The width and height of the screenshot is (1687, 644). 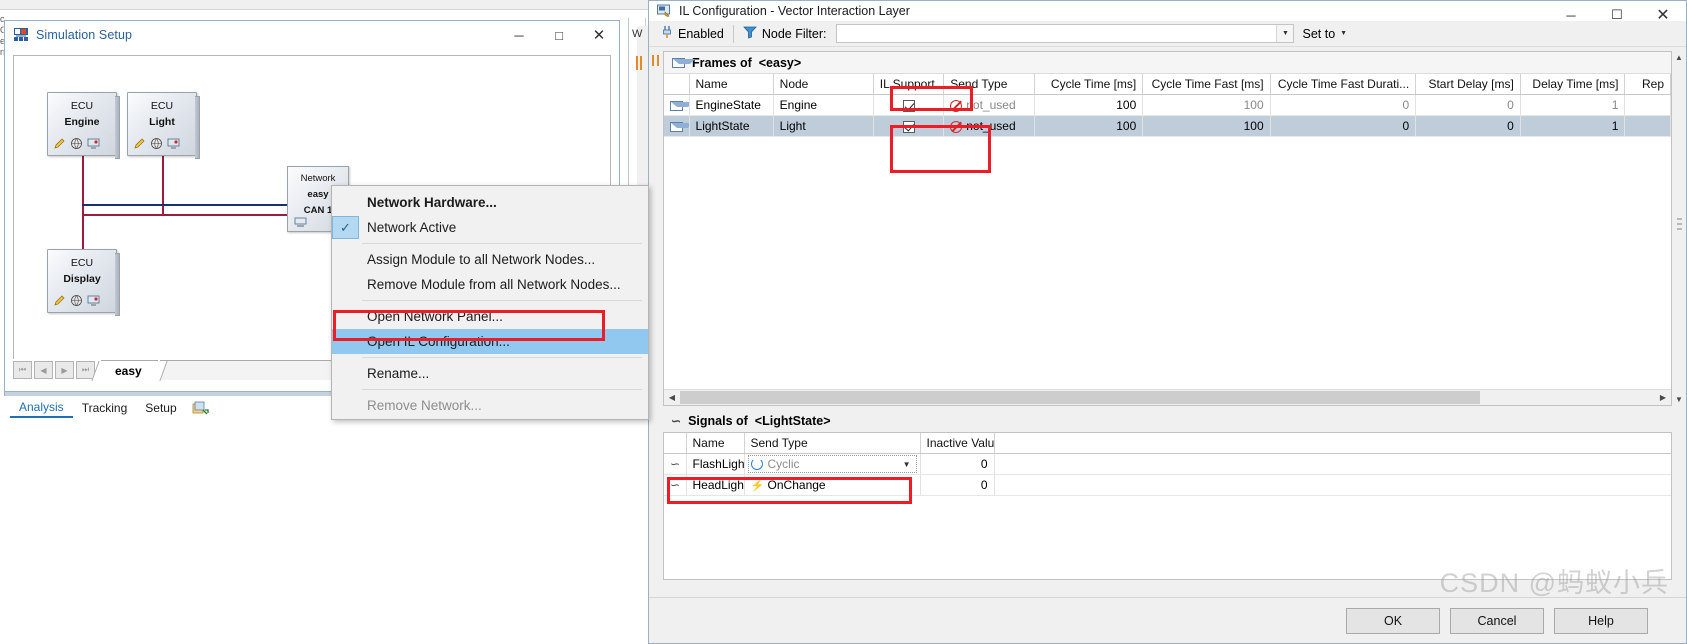 I want to click on il-minimize-button: ─, so click(x=1571, y=15).